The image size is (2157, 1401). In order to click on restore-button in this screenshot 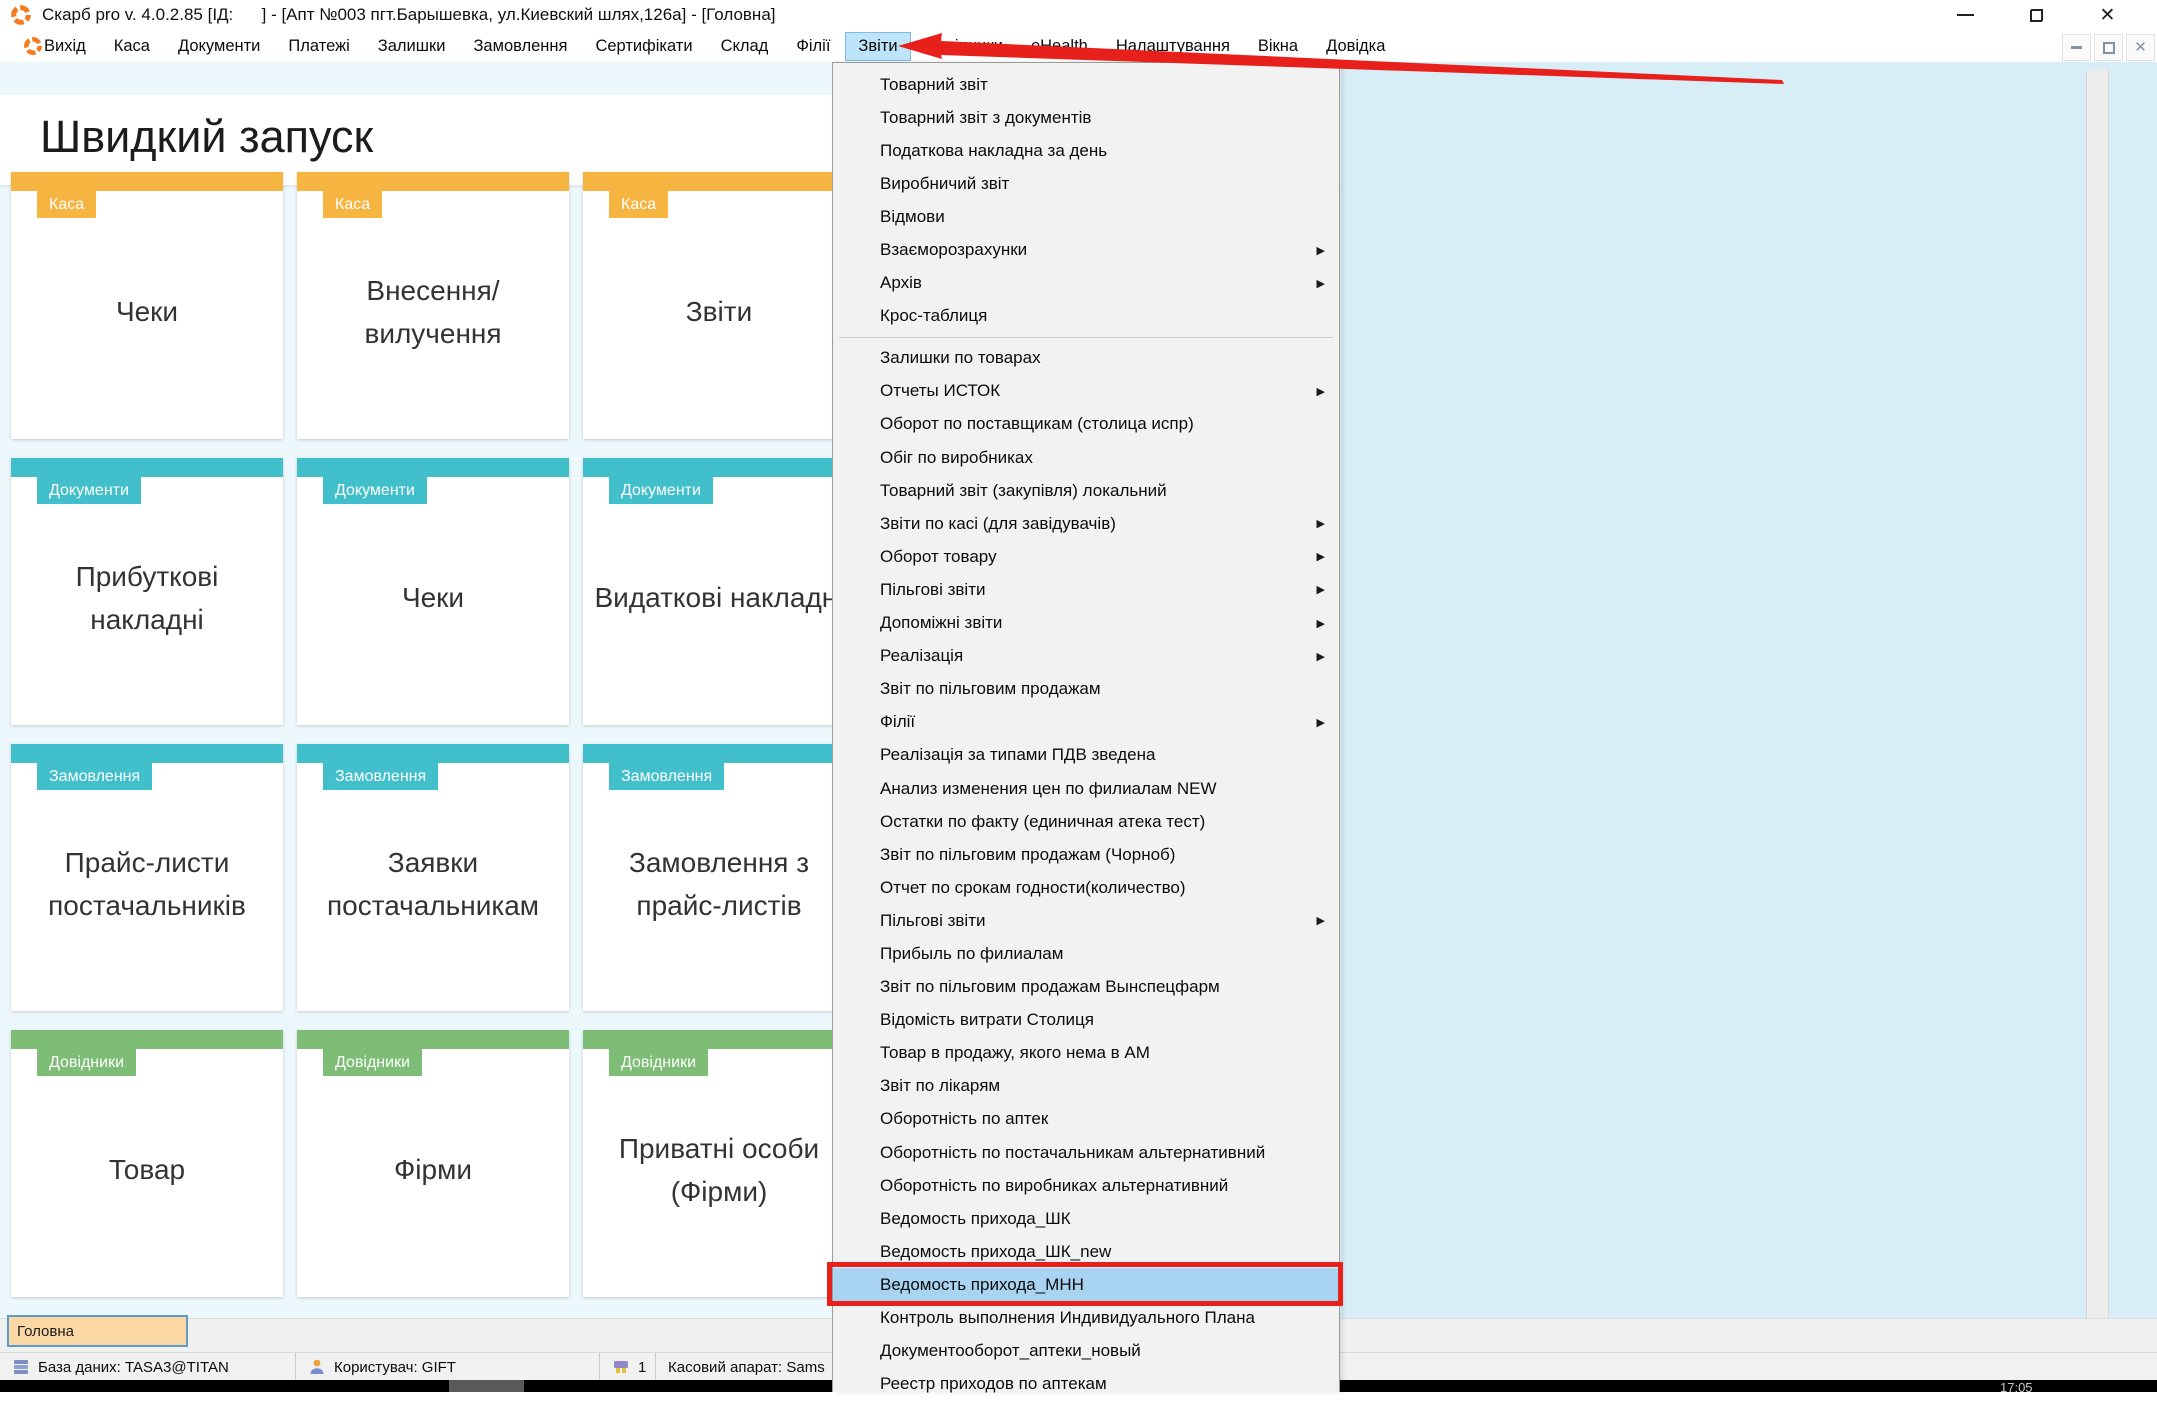, I will do `click(2036, 15)`.